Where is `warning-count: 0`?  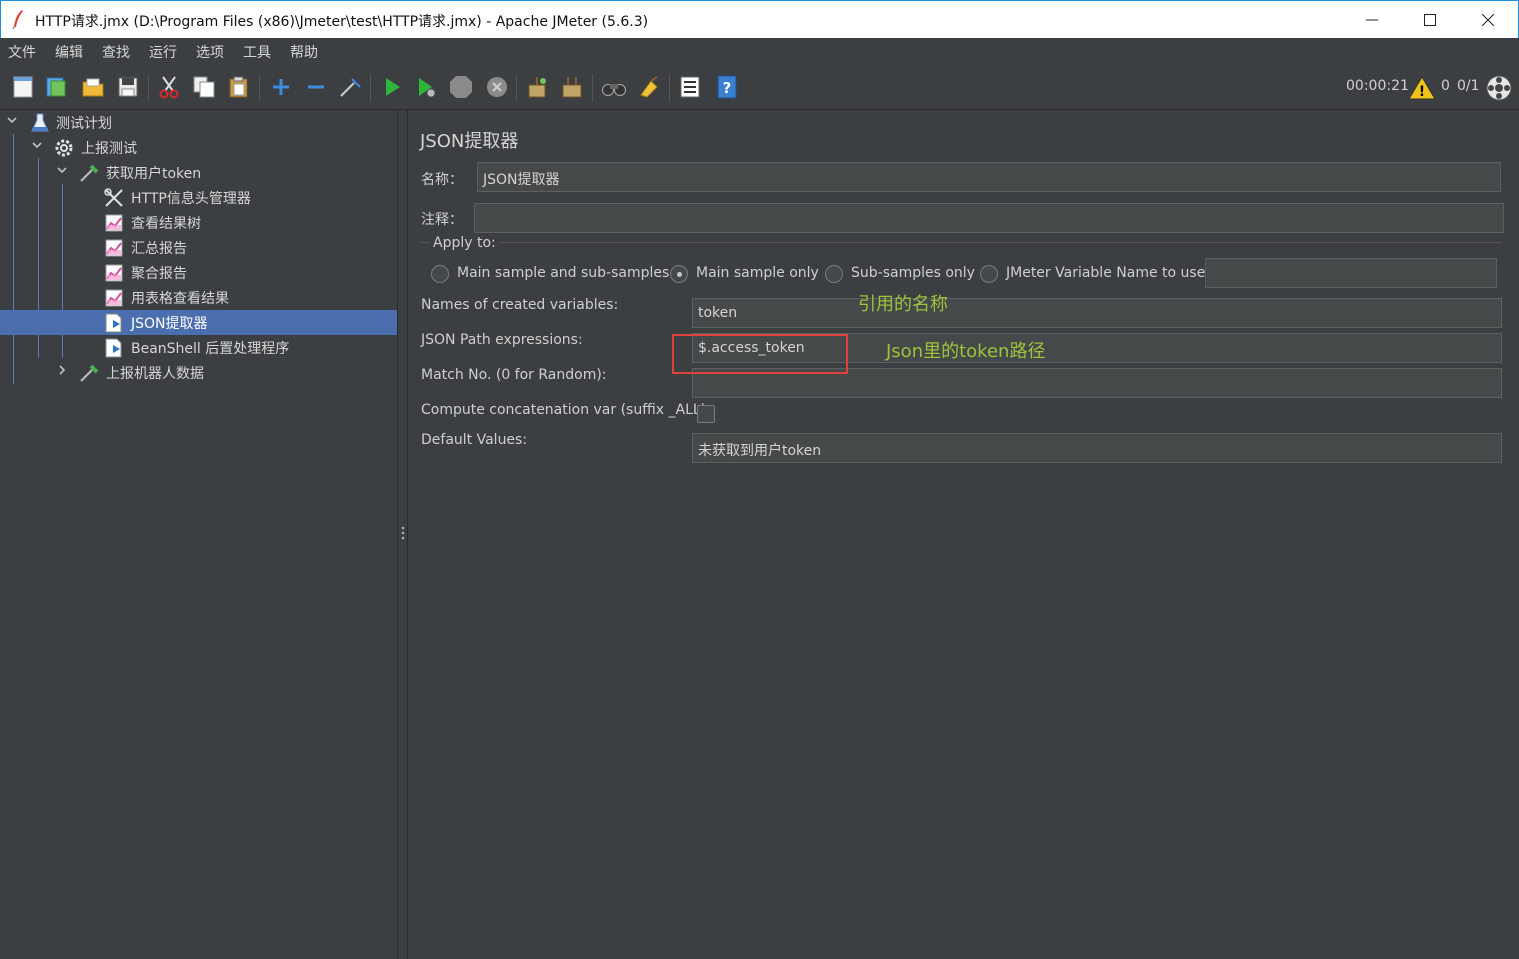
warning-count: 0 is located at coordinates (1445, 86).